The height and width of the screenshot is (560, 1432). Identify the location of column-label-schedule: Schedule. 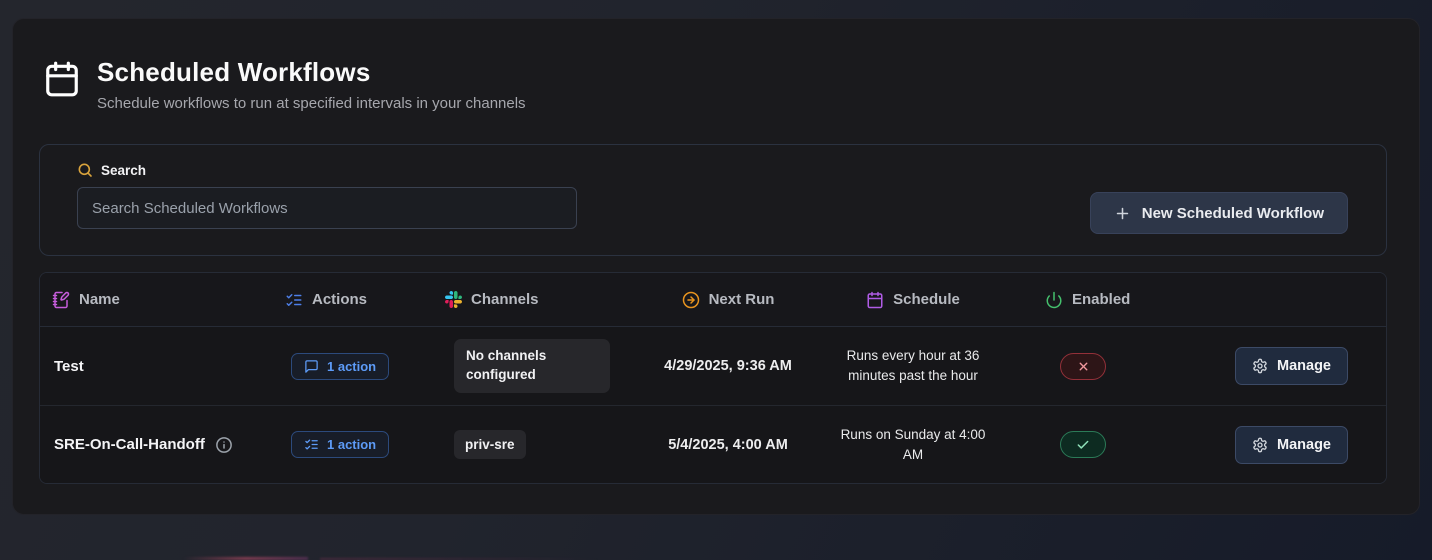
(926, 299).